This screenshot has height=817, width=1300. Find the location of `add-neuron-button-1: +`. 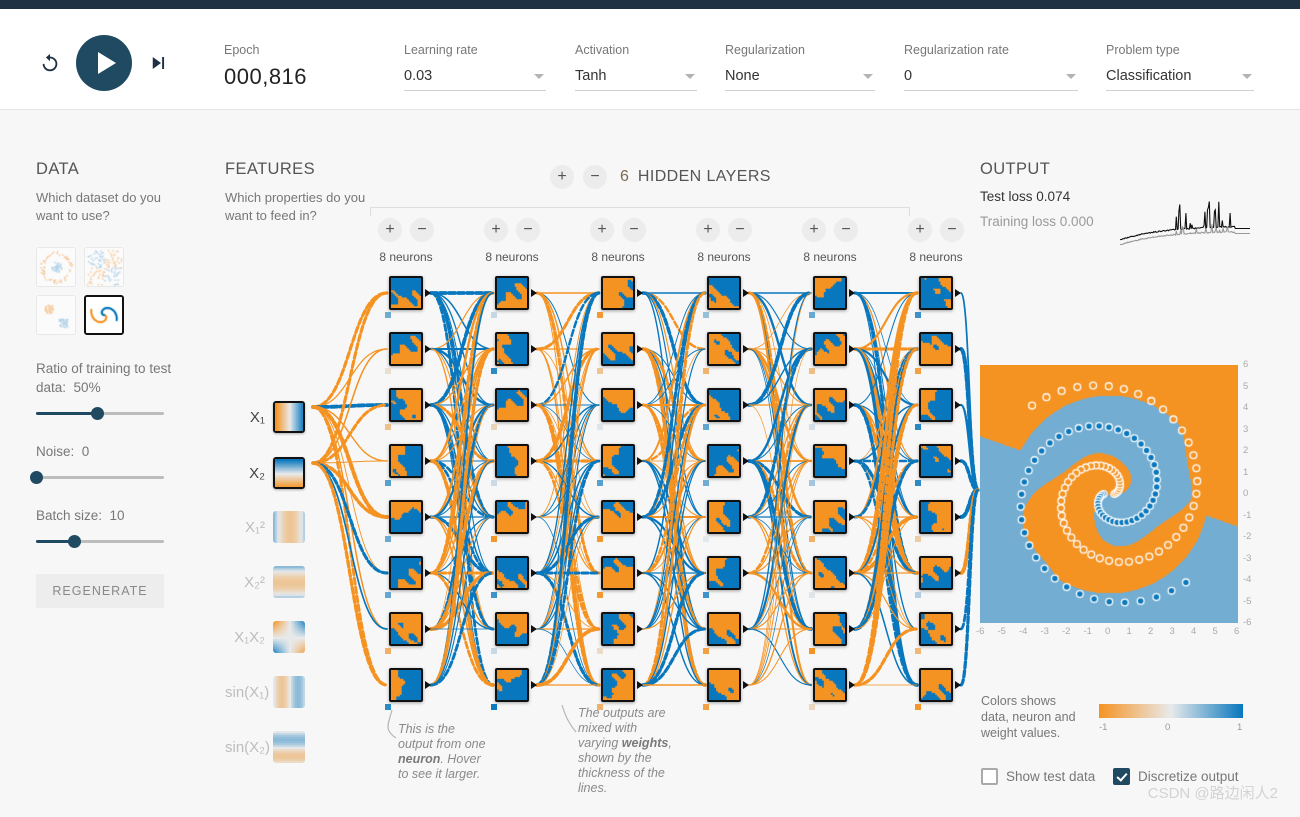

add-neuron-button-1: + is located at coordinates (496, 230).